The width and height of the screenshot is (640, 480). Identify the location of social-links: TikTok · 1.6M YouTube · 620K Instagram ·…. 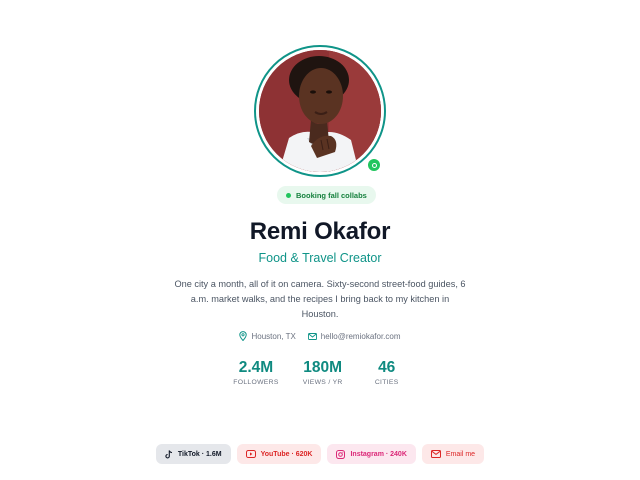
(320, 454).